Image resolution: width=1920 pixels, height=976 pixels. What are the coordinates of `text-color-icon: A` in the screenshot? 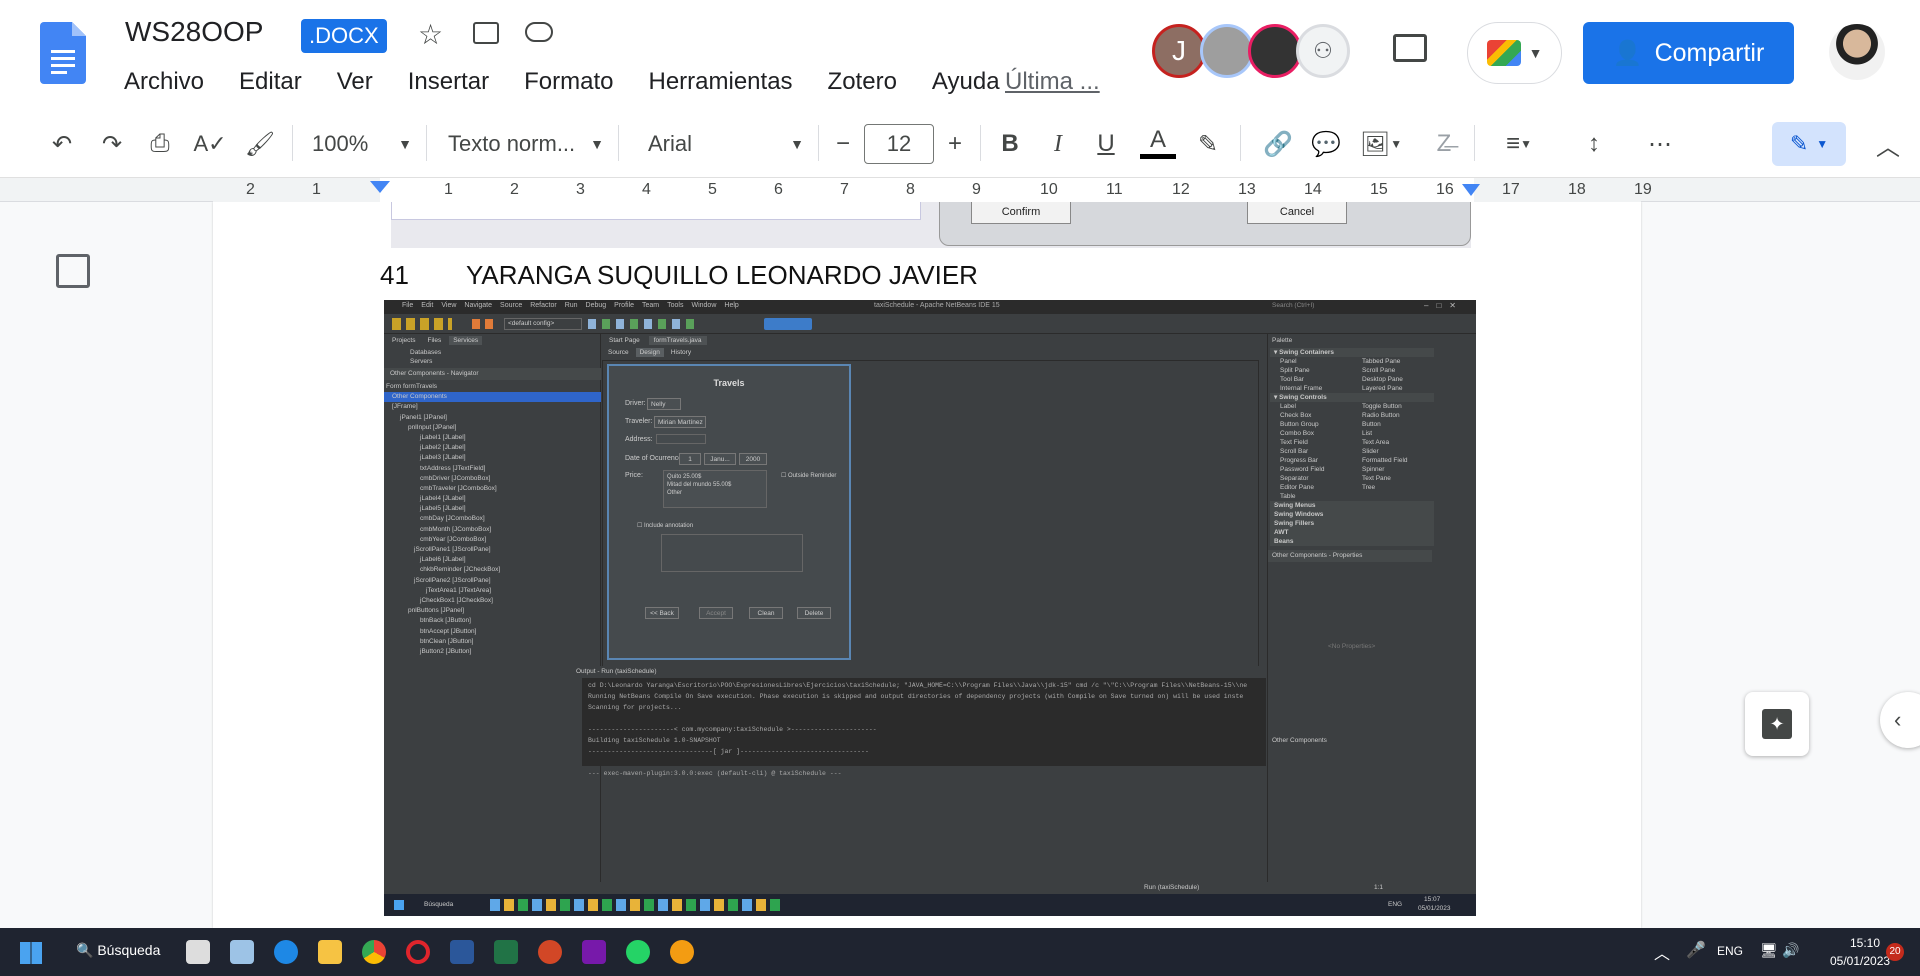 It's located at (1158, 142).